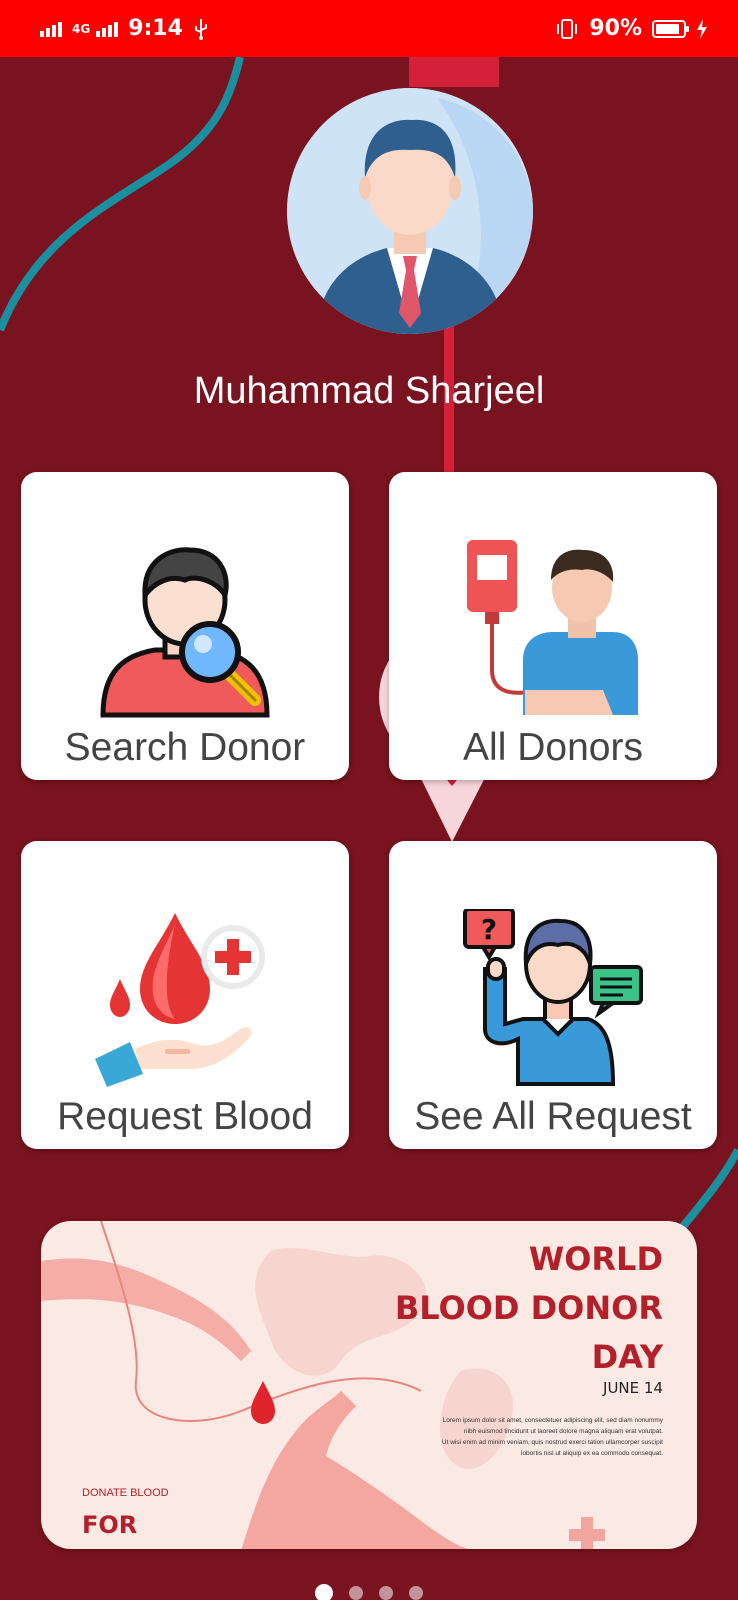 The image size is (738, 1600). I want to click on battery-icon, so click(670, 28).